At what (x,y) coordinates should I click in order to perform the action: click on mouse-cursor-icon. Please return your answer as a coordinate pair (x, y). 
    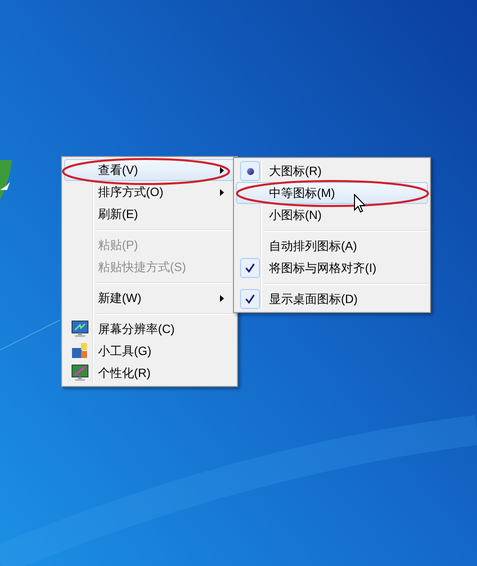
    Looking at the image, I should click on (360, 203).